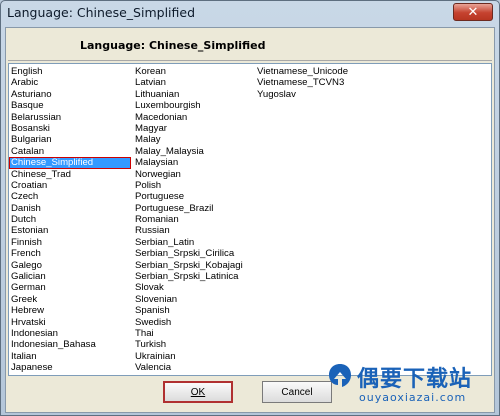 Image resolution: width=500 pixels, height=416 pixels. What do you see at coordinates (193, 185) in the screenshot?
I see `language-item: Polish` at bounding box center [193, 185].